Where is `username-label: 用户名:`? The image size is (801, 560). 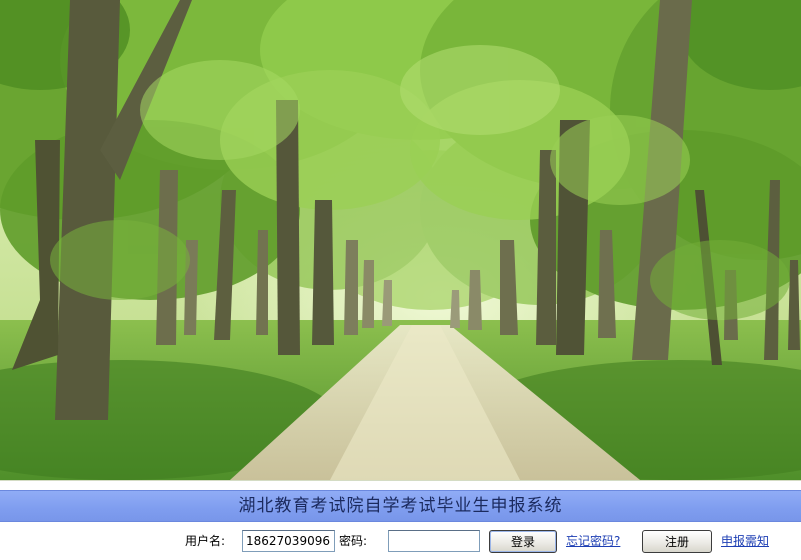
username-label: 用户名: is located at coordinates (205, 541).